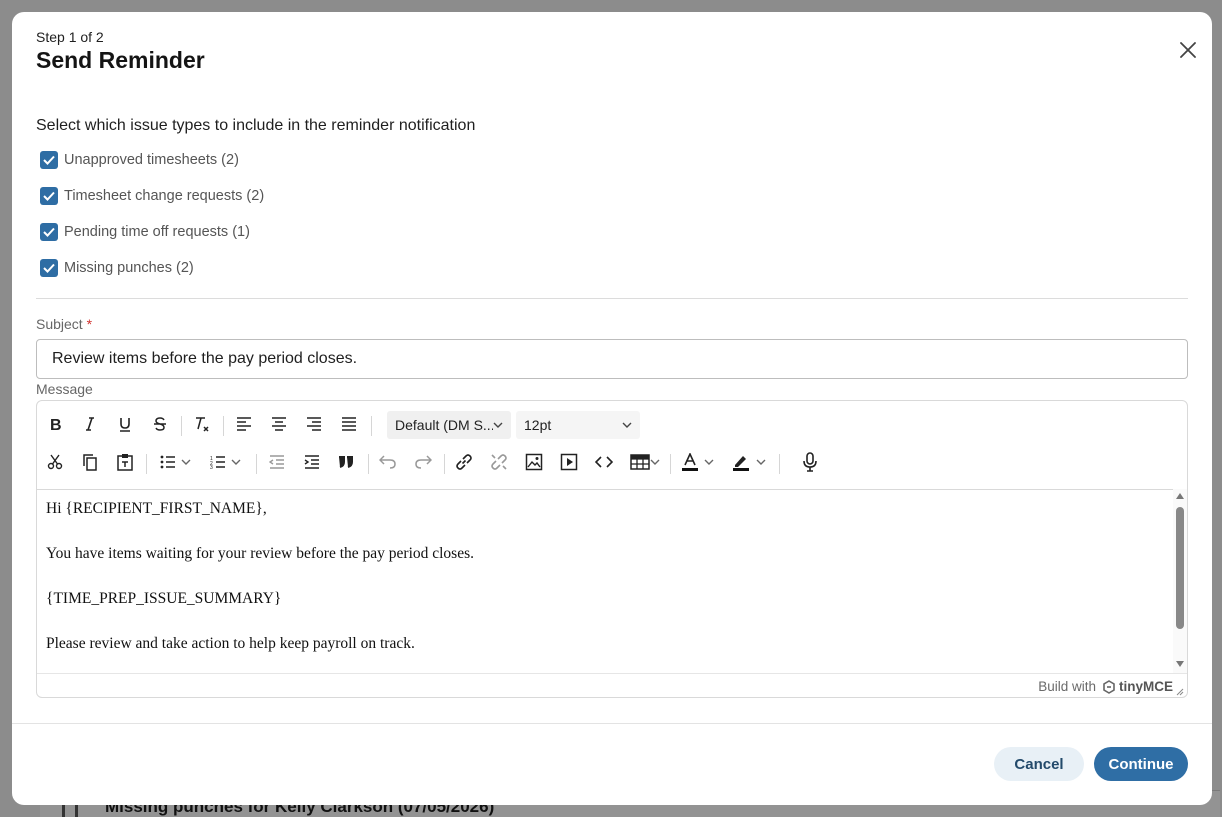  Describe the element at coordinates (151, 160) in the screenshot. I see `issue-type-label: Unapproved timesheets (2)` at that location.